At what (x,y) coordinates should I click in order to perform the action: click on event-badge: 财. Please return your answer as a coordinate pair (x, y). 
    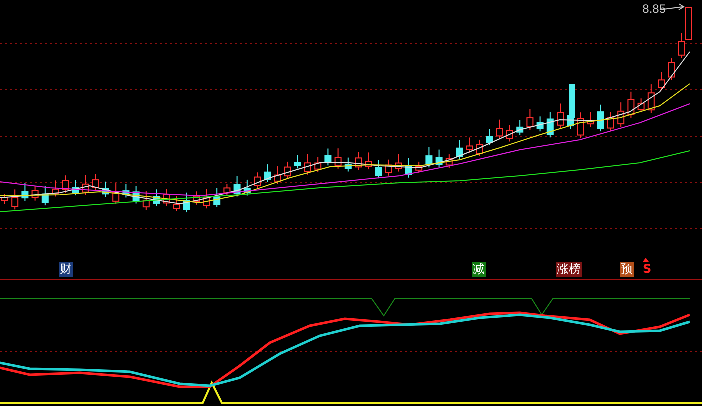
    Looking at the image, I should click on (66, 269).